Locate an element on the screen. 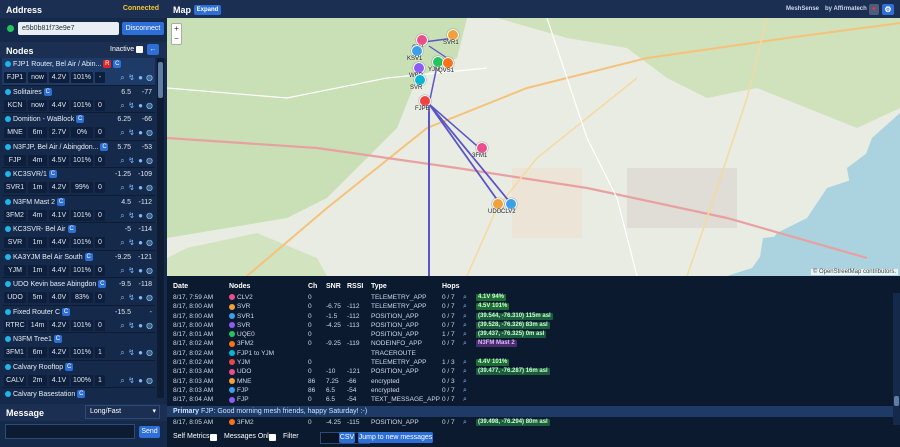  map-attribution: © OpenStreetMap contributors. is located at coordinates (854, 272).